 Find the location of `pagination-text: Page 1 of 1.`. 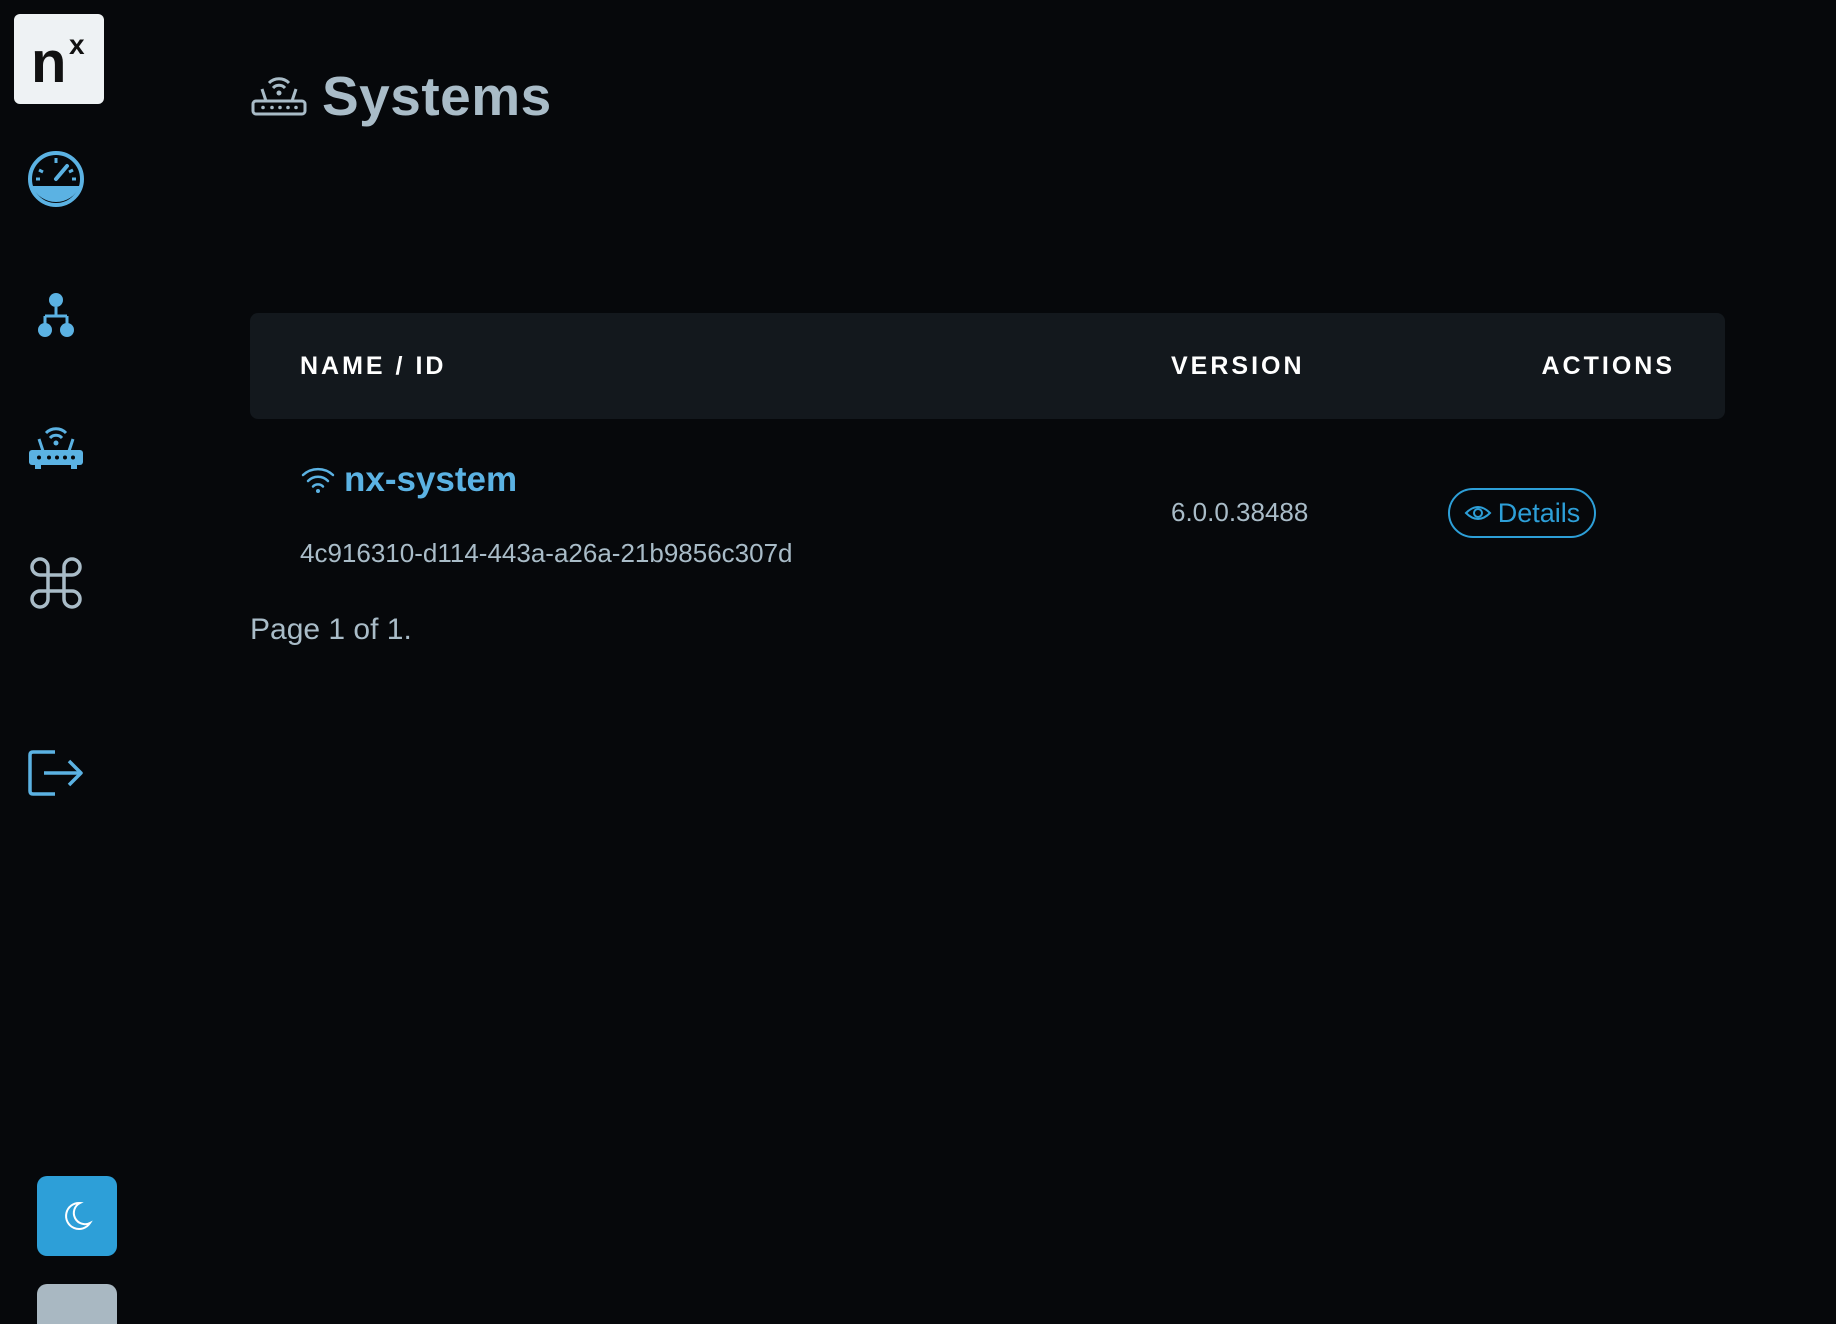

pagination-text: Page 1 of 1. is located at coordinates (331, 629).